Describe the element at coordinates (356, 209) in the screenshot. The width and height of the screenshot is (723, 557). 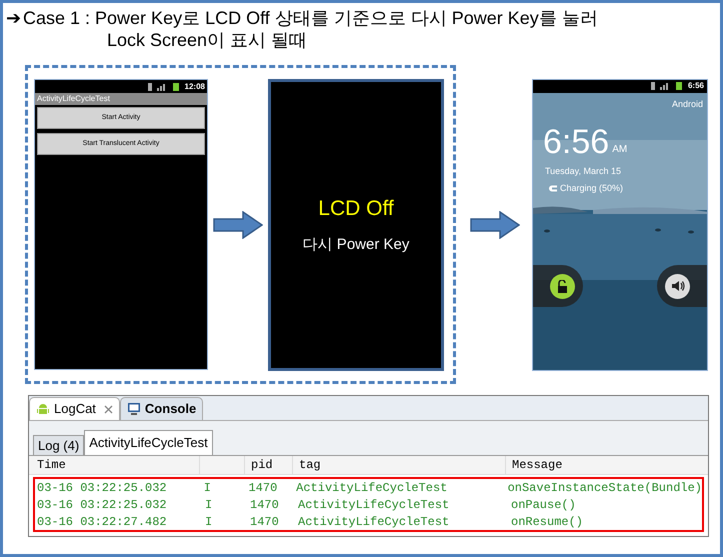
I see `lcd-off-label: LCD Off` at that location.